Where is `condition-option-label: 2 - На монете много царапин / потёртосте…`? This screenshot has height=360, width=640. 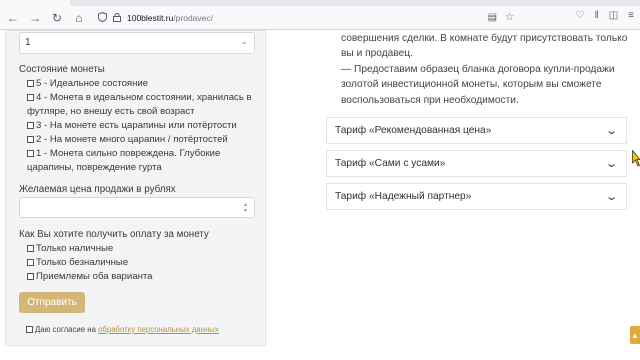
condition-option-label: 2 - На монете много царапин / потёртосте… is located at coordinates (132, 139).